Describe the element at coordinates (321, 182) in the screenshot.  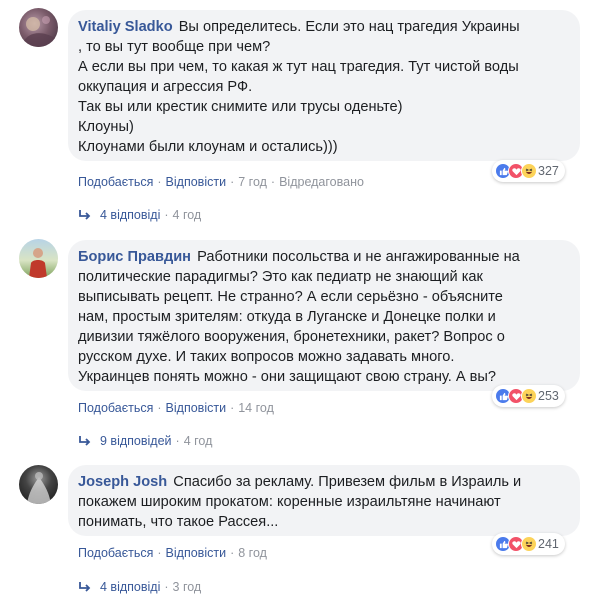
I see `edited-label: Відредаговано` at that location.